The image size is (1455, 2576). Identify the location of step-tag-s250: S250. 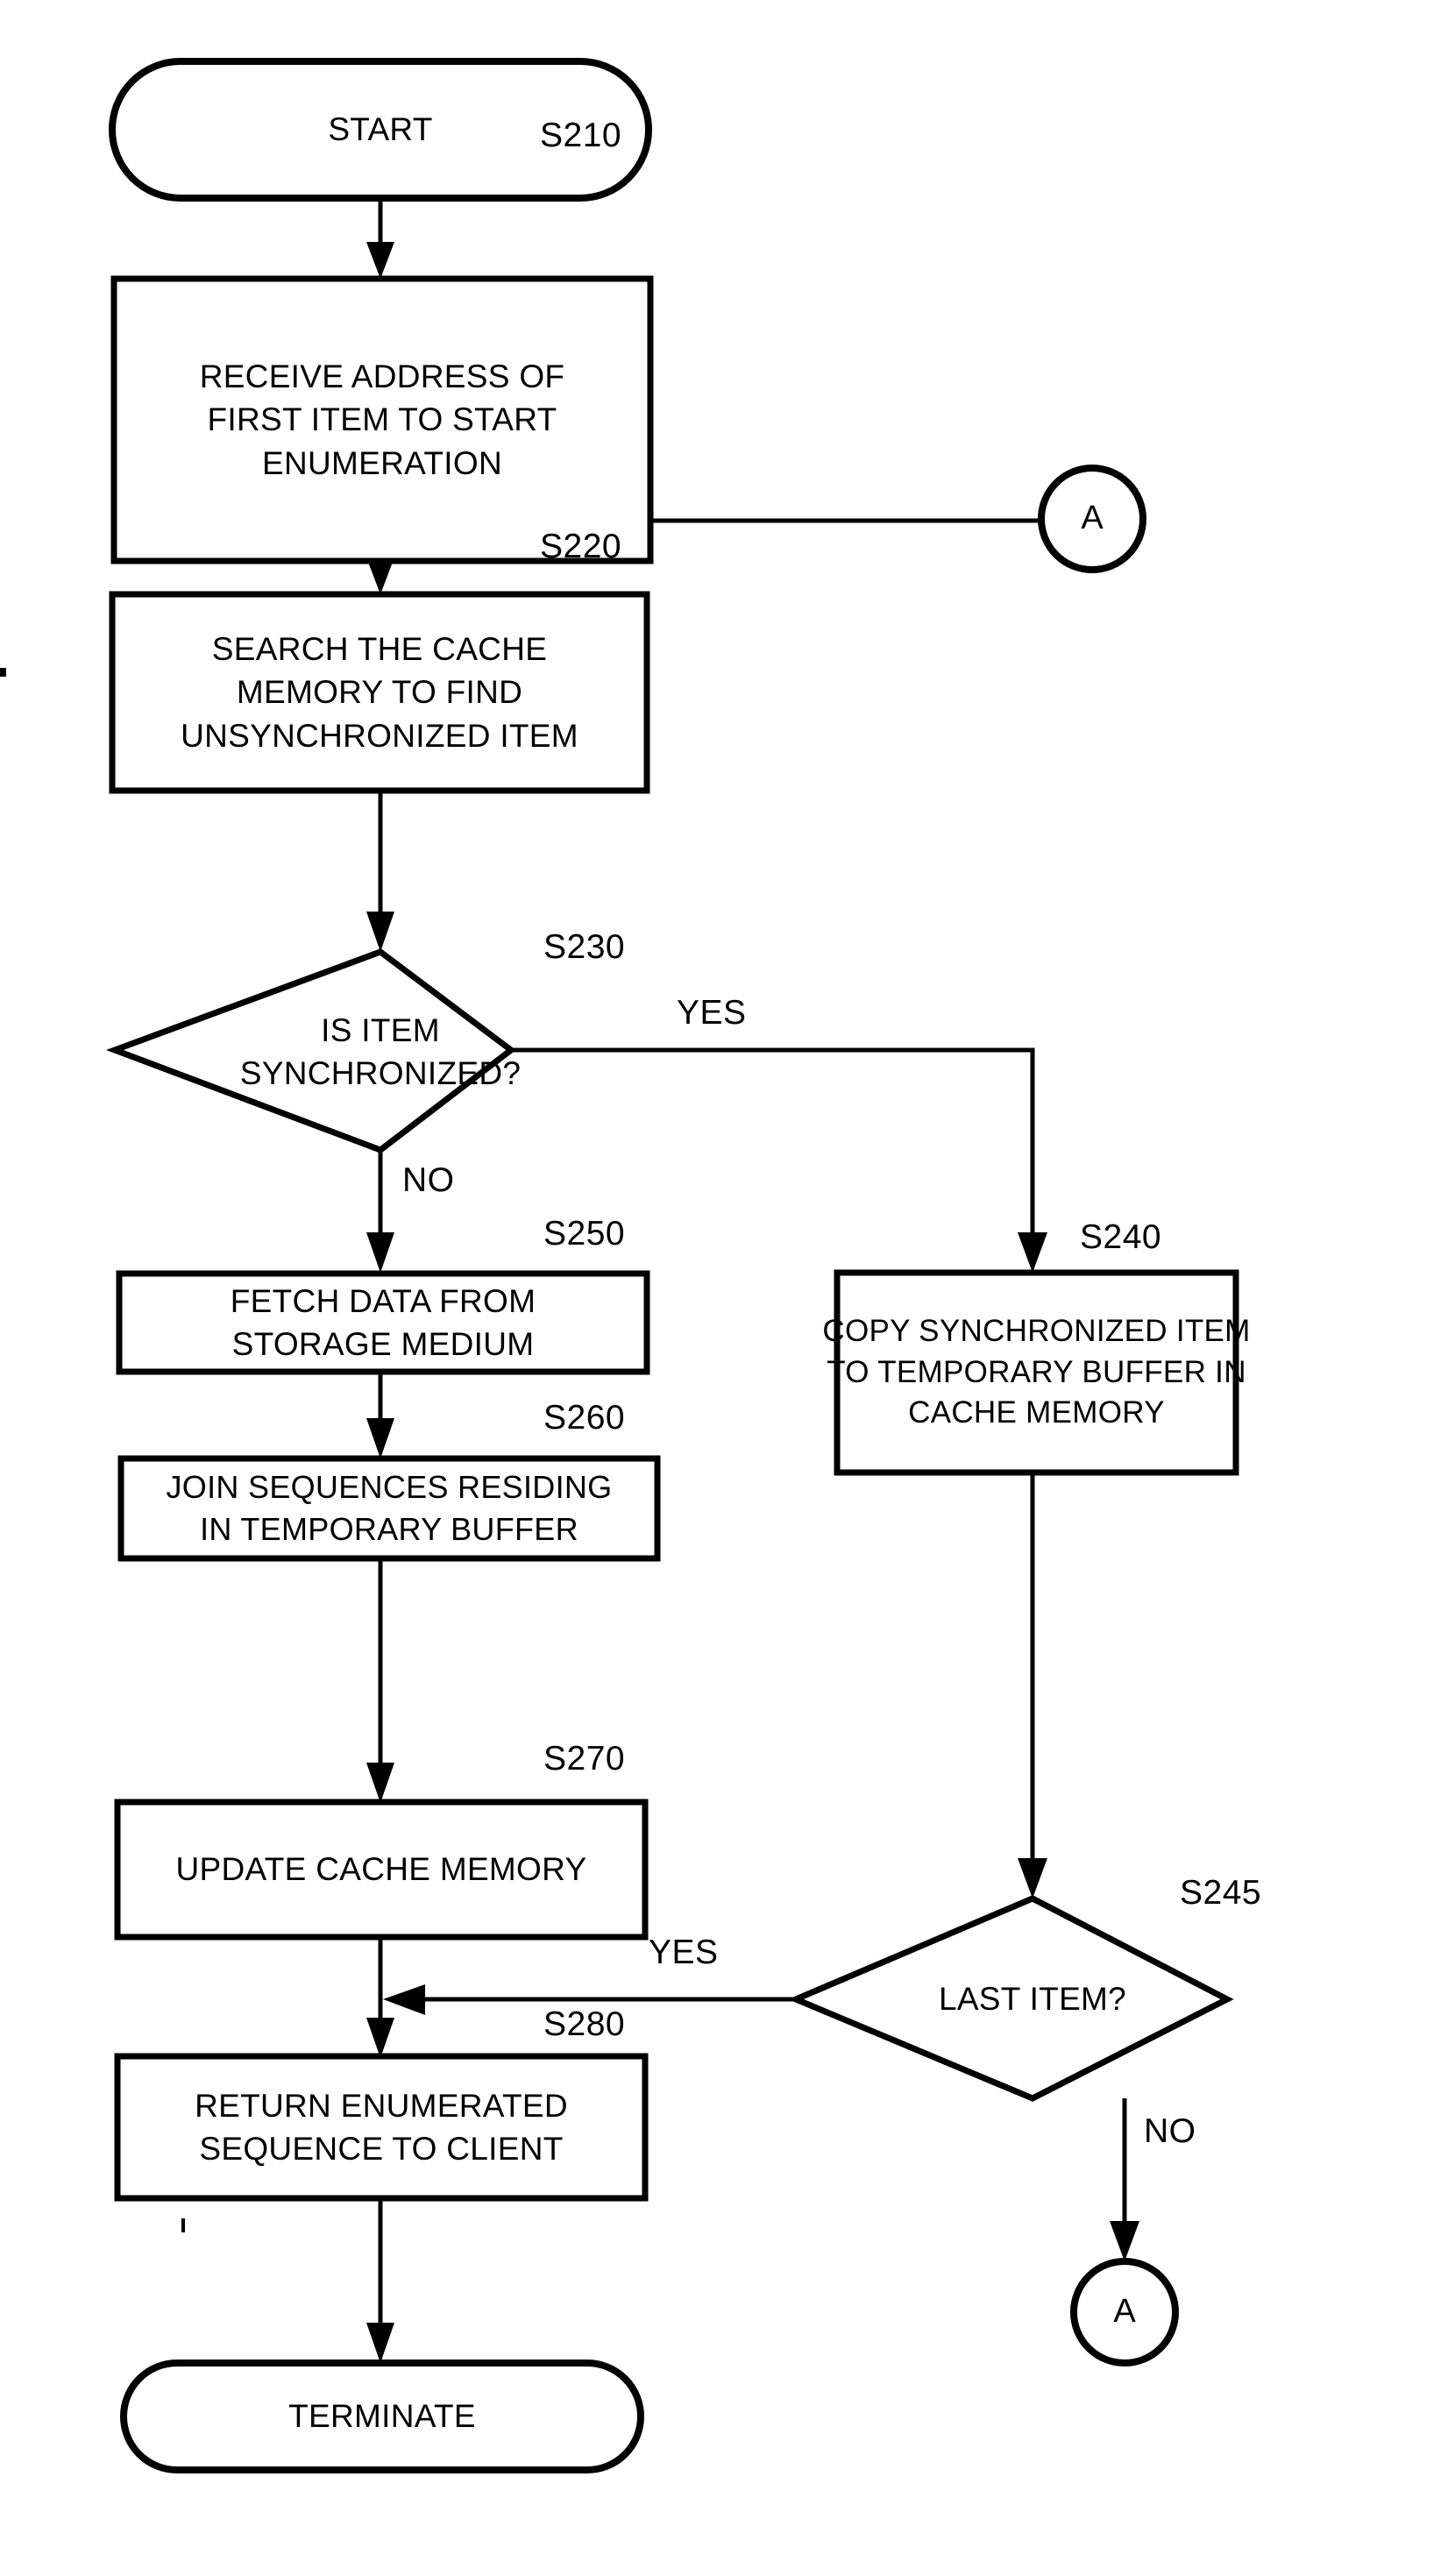
(584, 1234).